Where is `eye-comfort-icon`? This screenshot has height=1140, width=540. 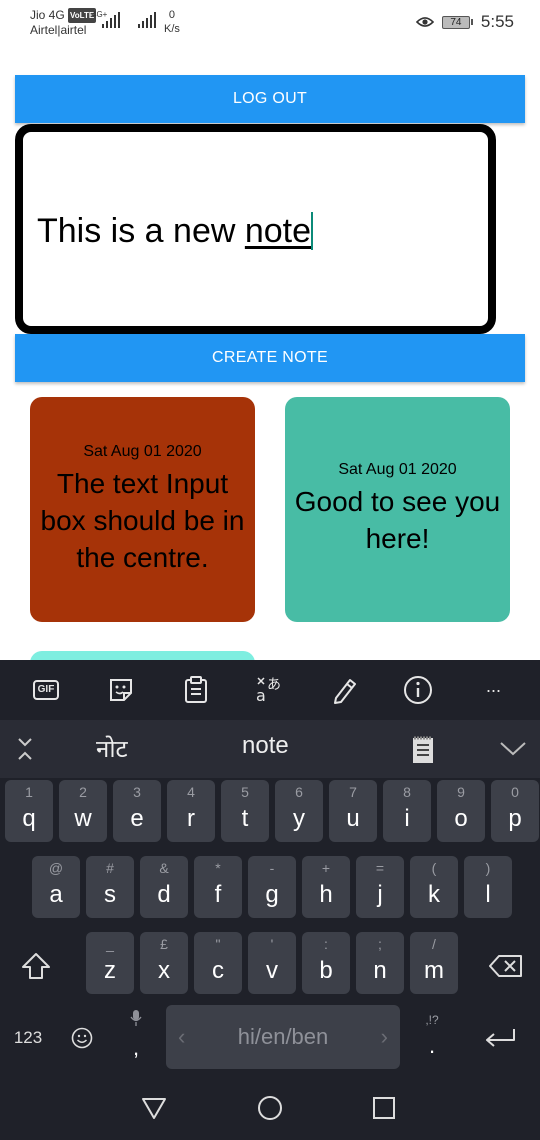 eye-comfort-icon is located at coordinates (424, 22).